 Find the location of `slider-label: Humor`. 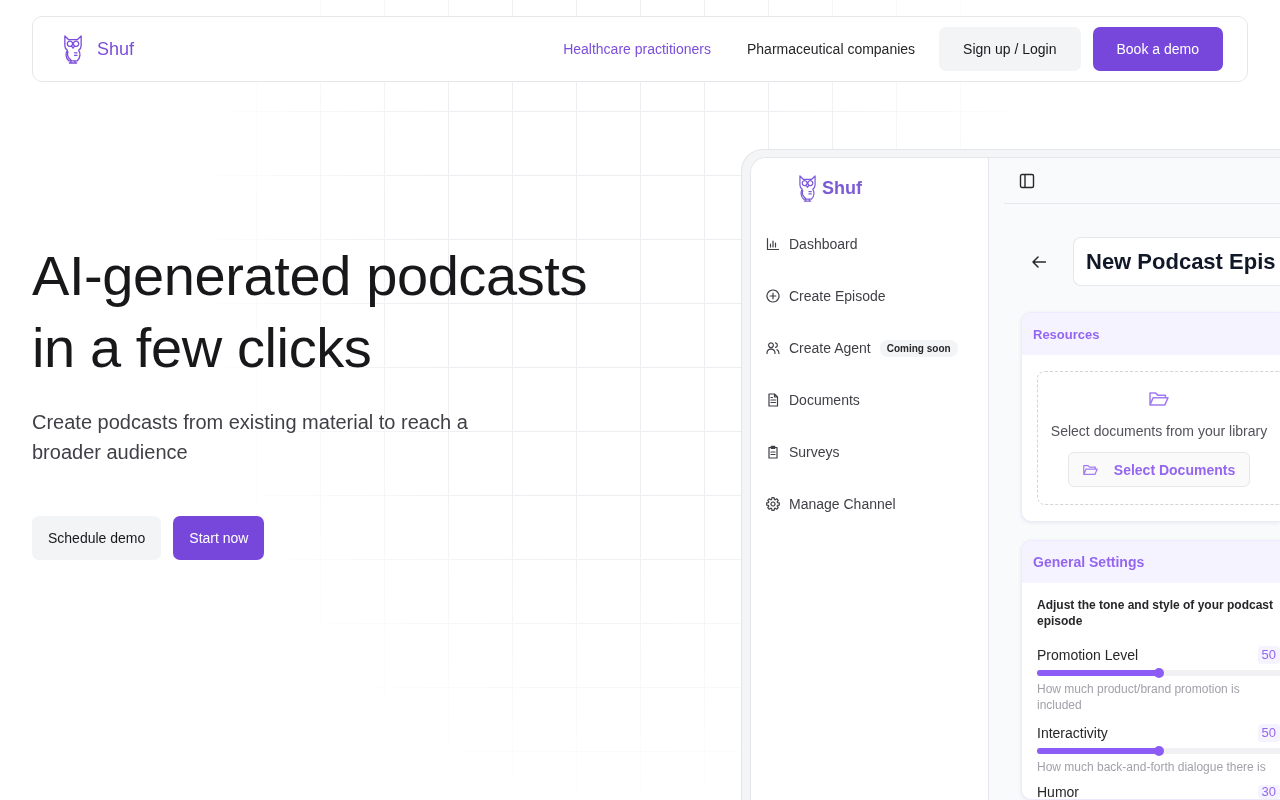

slider-label: Humor is located at coordinates (1058, 792).